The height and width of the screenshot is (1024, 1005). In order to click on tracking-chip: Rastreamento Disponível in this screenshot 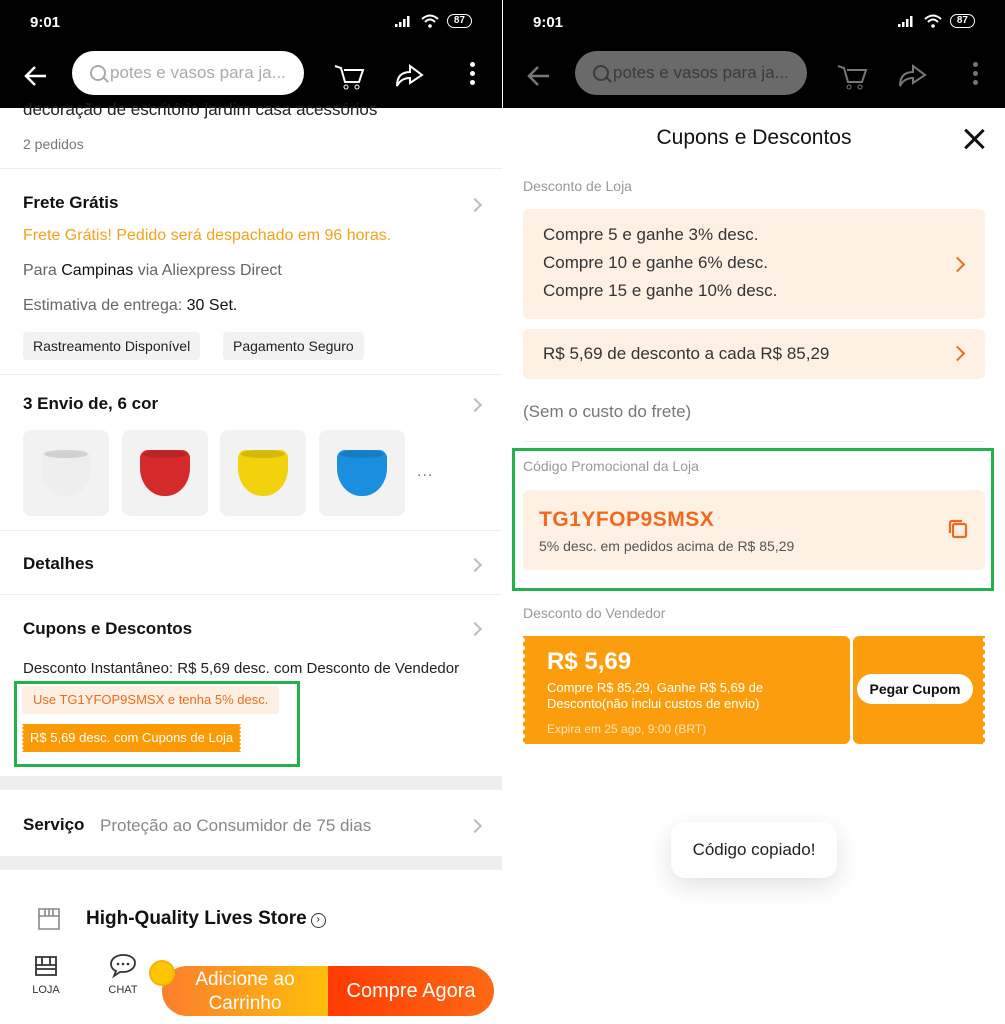, I will do `click(112, 346)`.